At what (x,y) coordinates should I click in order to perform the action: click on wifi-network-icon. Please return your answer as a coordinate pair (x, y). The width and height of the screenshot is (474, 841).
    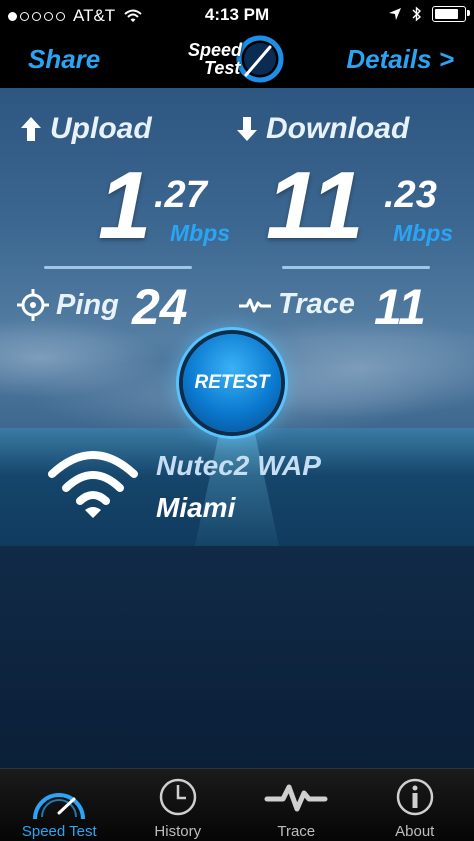
    Looking at the image, I should click on (93, 484).